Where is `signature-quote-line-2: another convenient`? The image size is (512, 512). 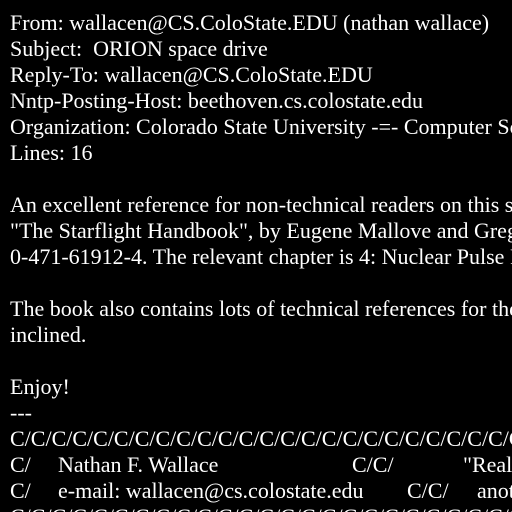
signature-quote-line-2: another convenient is located at coordinates (494, 490).